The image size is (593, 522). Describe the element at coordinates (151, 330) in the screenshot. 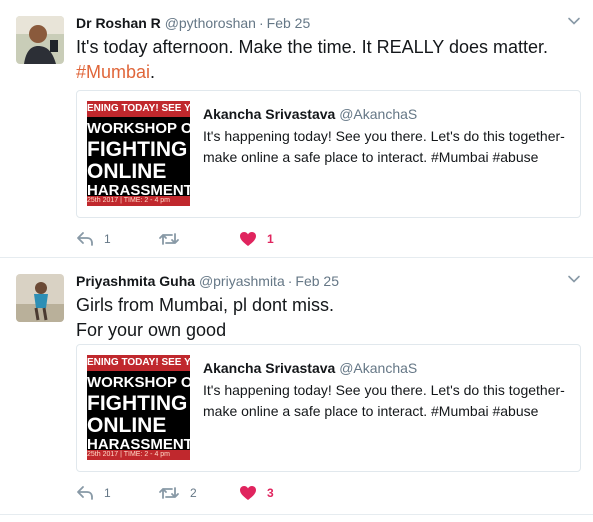

I see `tweet-text-line: For your own good` at that location.